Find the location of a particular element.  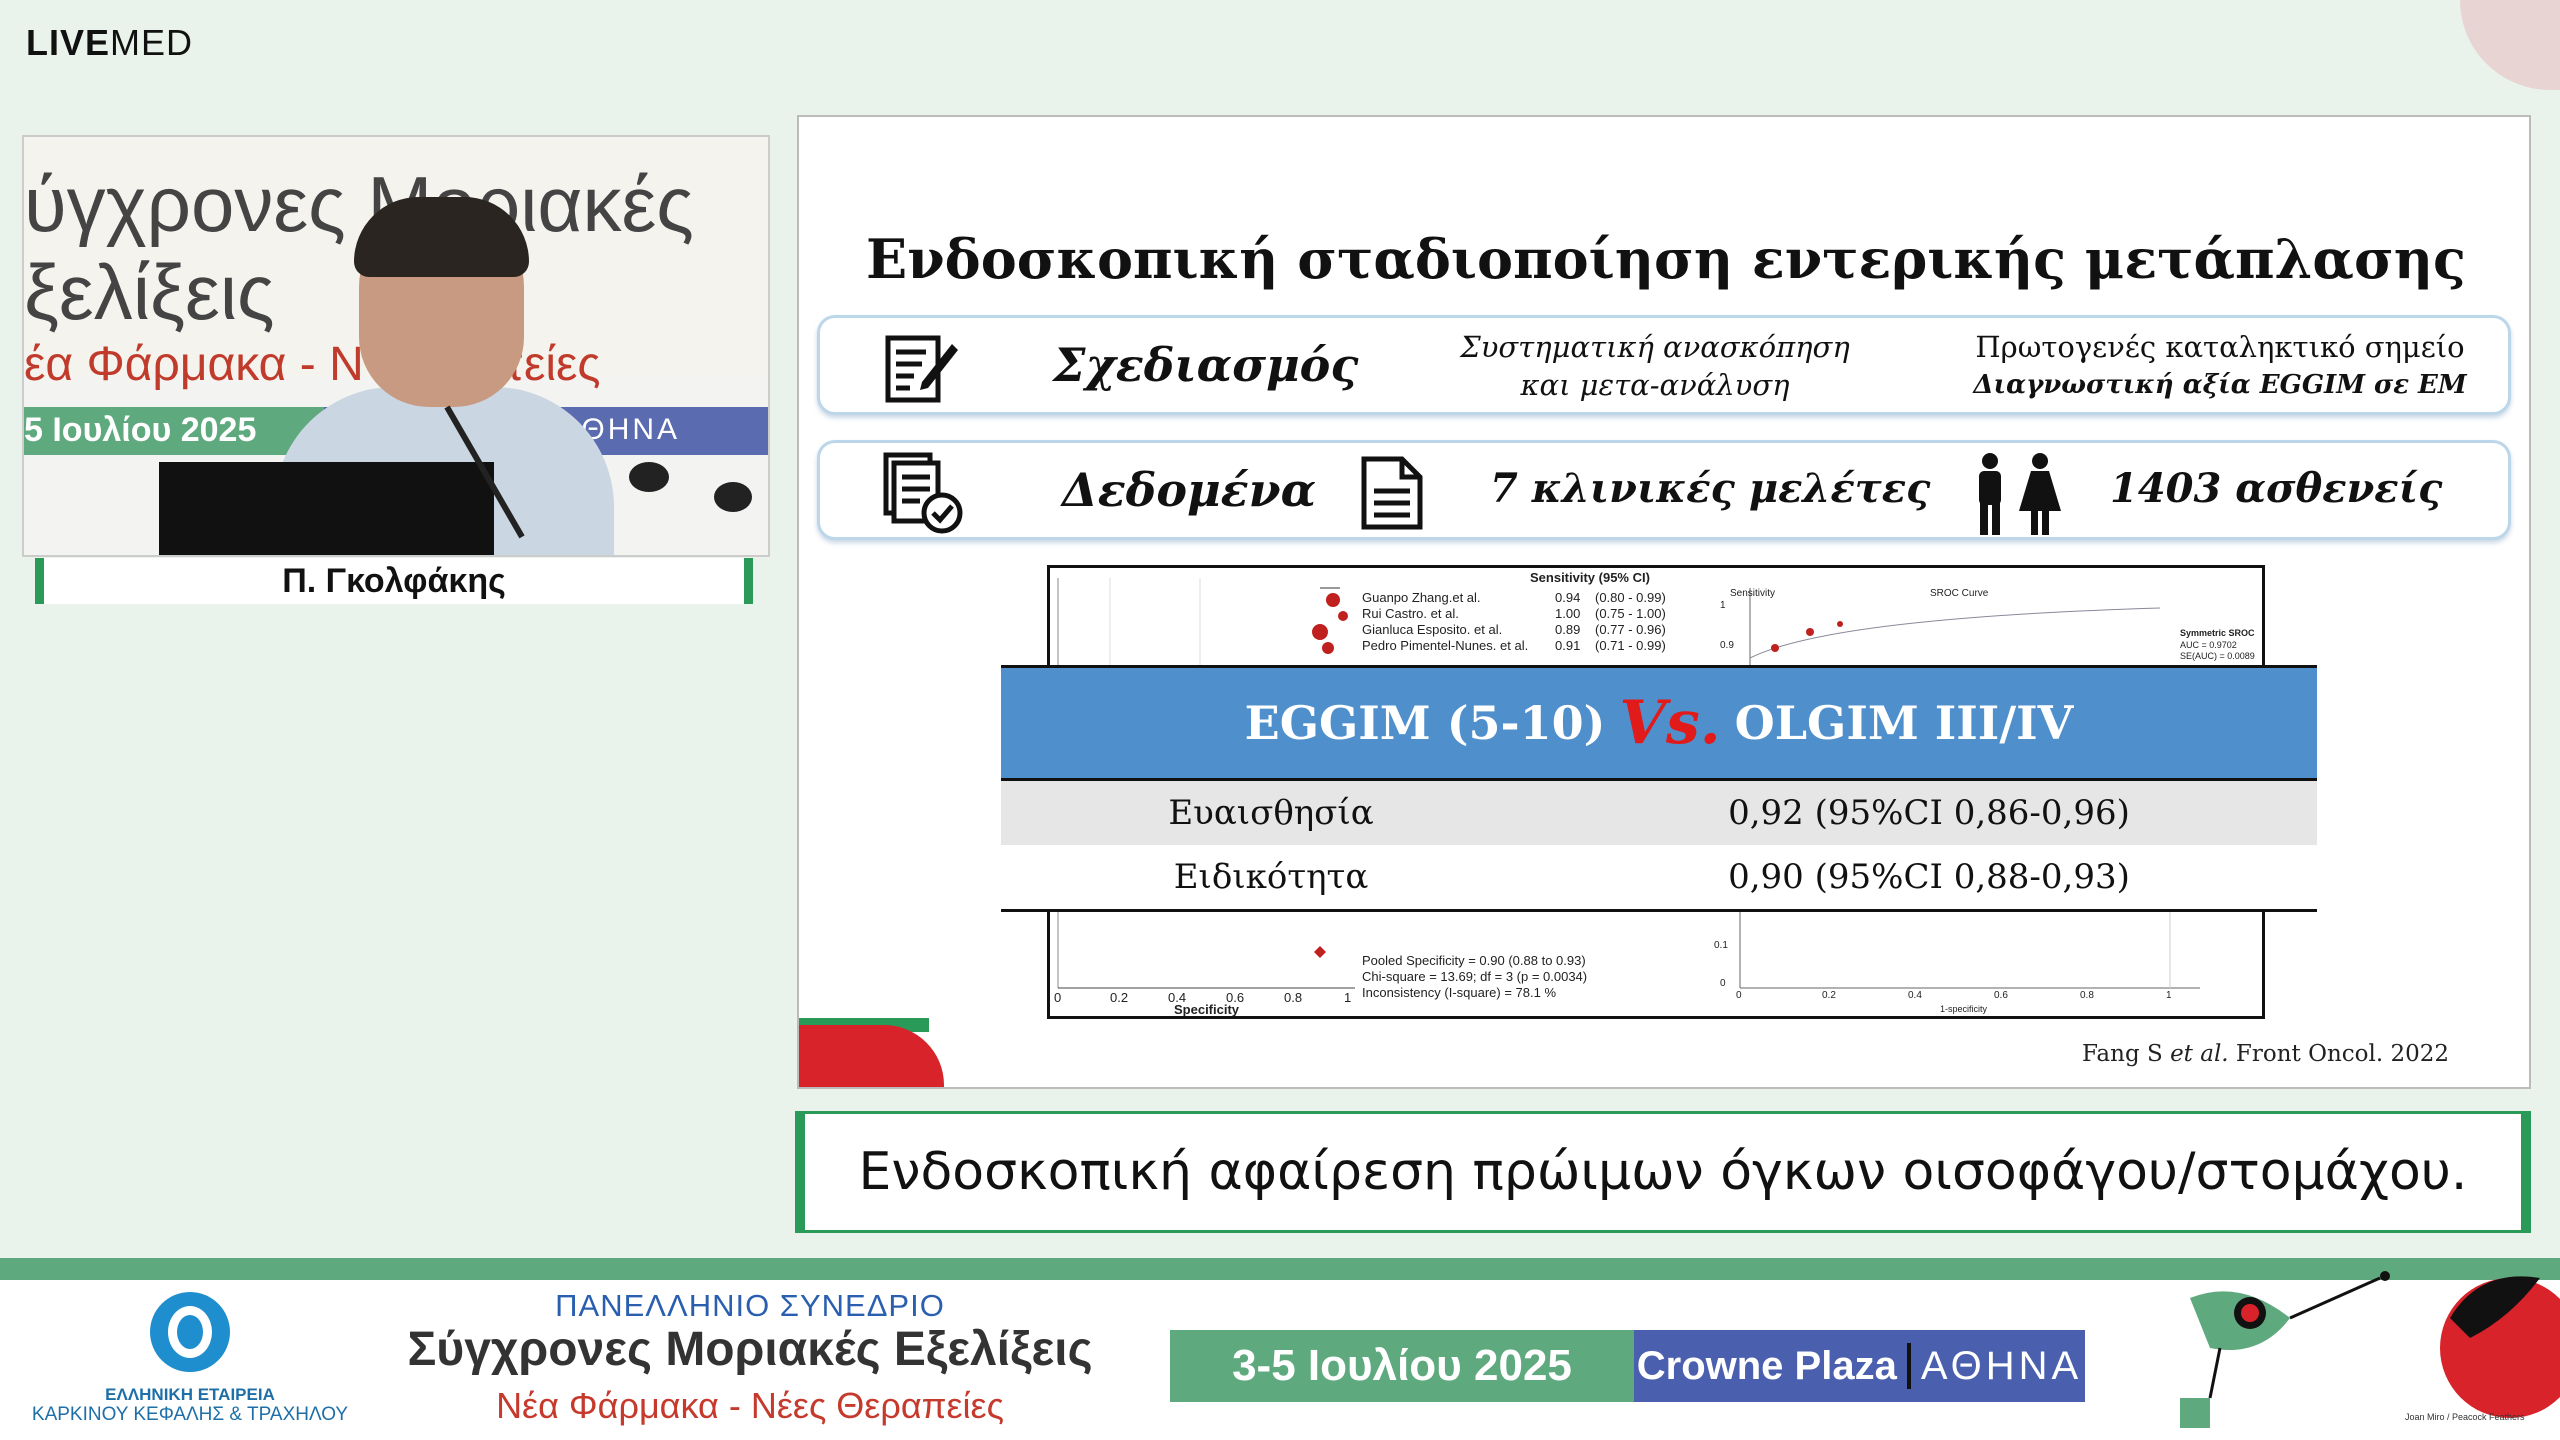

society-name-2: ΚΑΡΚΙΝΟΥ ΚΕΦΑΛΗΣ & ΤΡΑΧΗΛΟΥ is located at coordinates (190, 1414).